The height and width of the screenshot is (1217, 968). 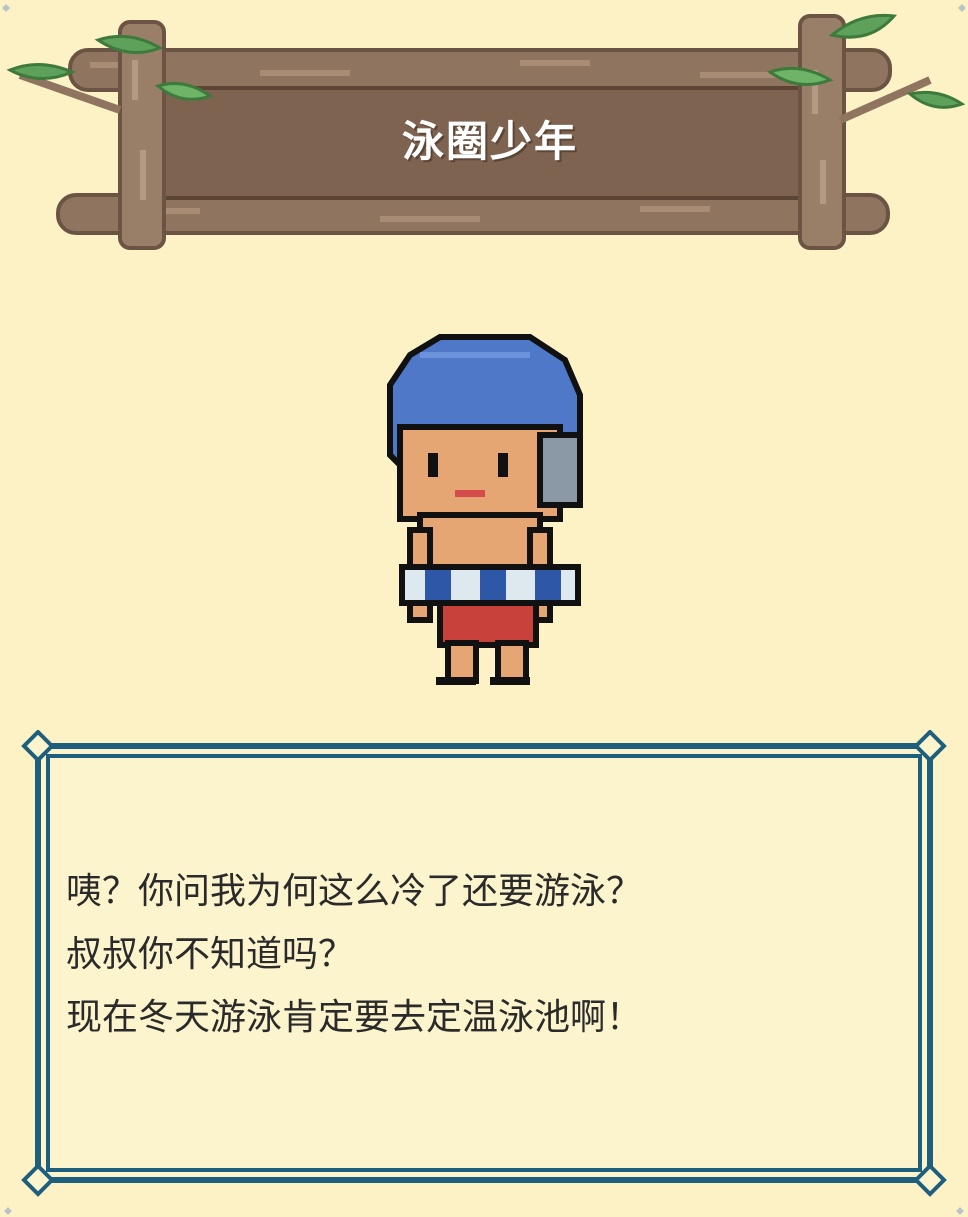 What do you see at coordinates (210, 954) in the screenshot?
I see `dialog-line: 叔叔你不知道吗？` at bounding box center [210, 954].